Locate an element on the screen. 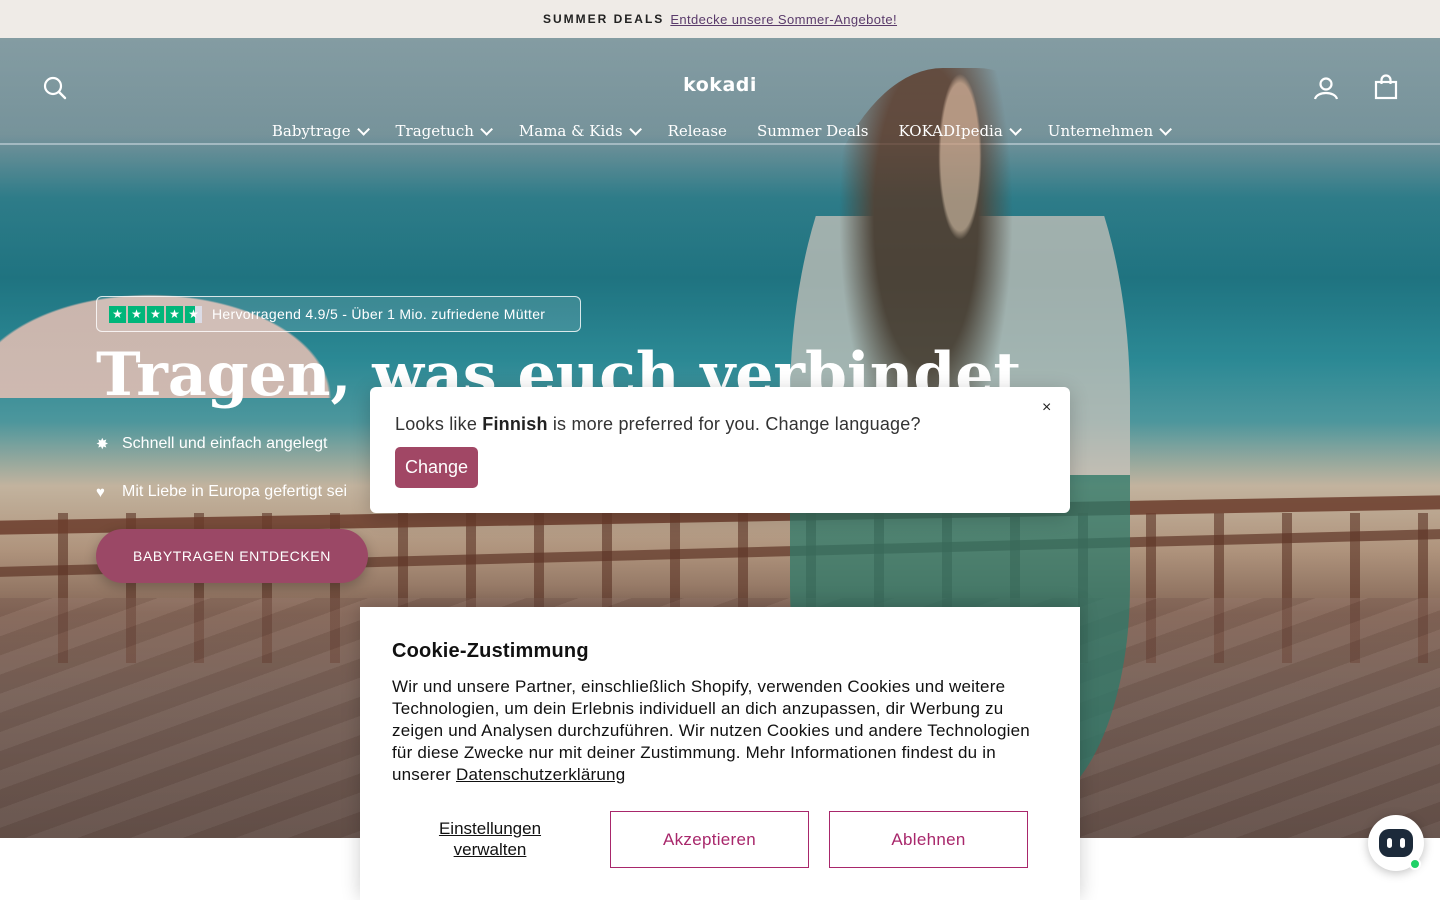 This screenshot has height=900, width=1440. announcement-tag: SUMMER DEALS is located at coordinates (603, 19).